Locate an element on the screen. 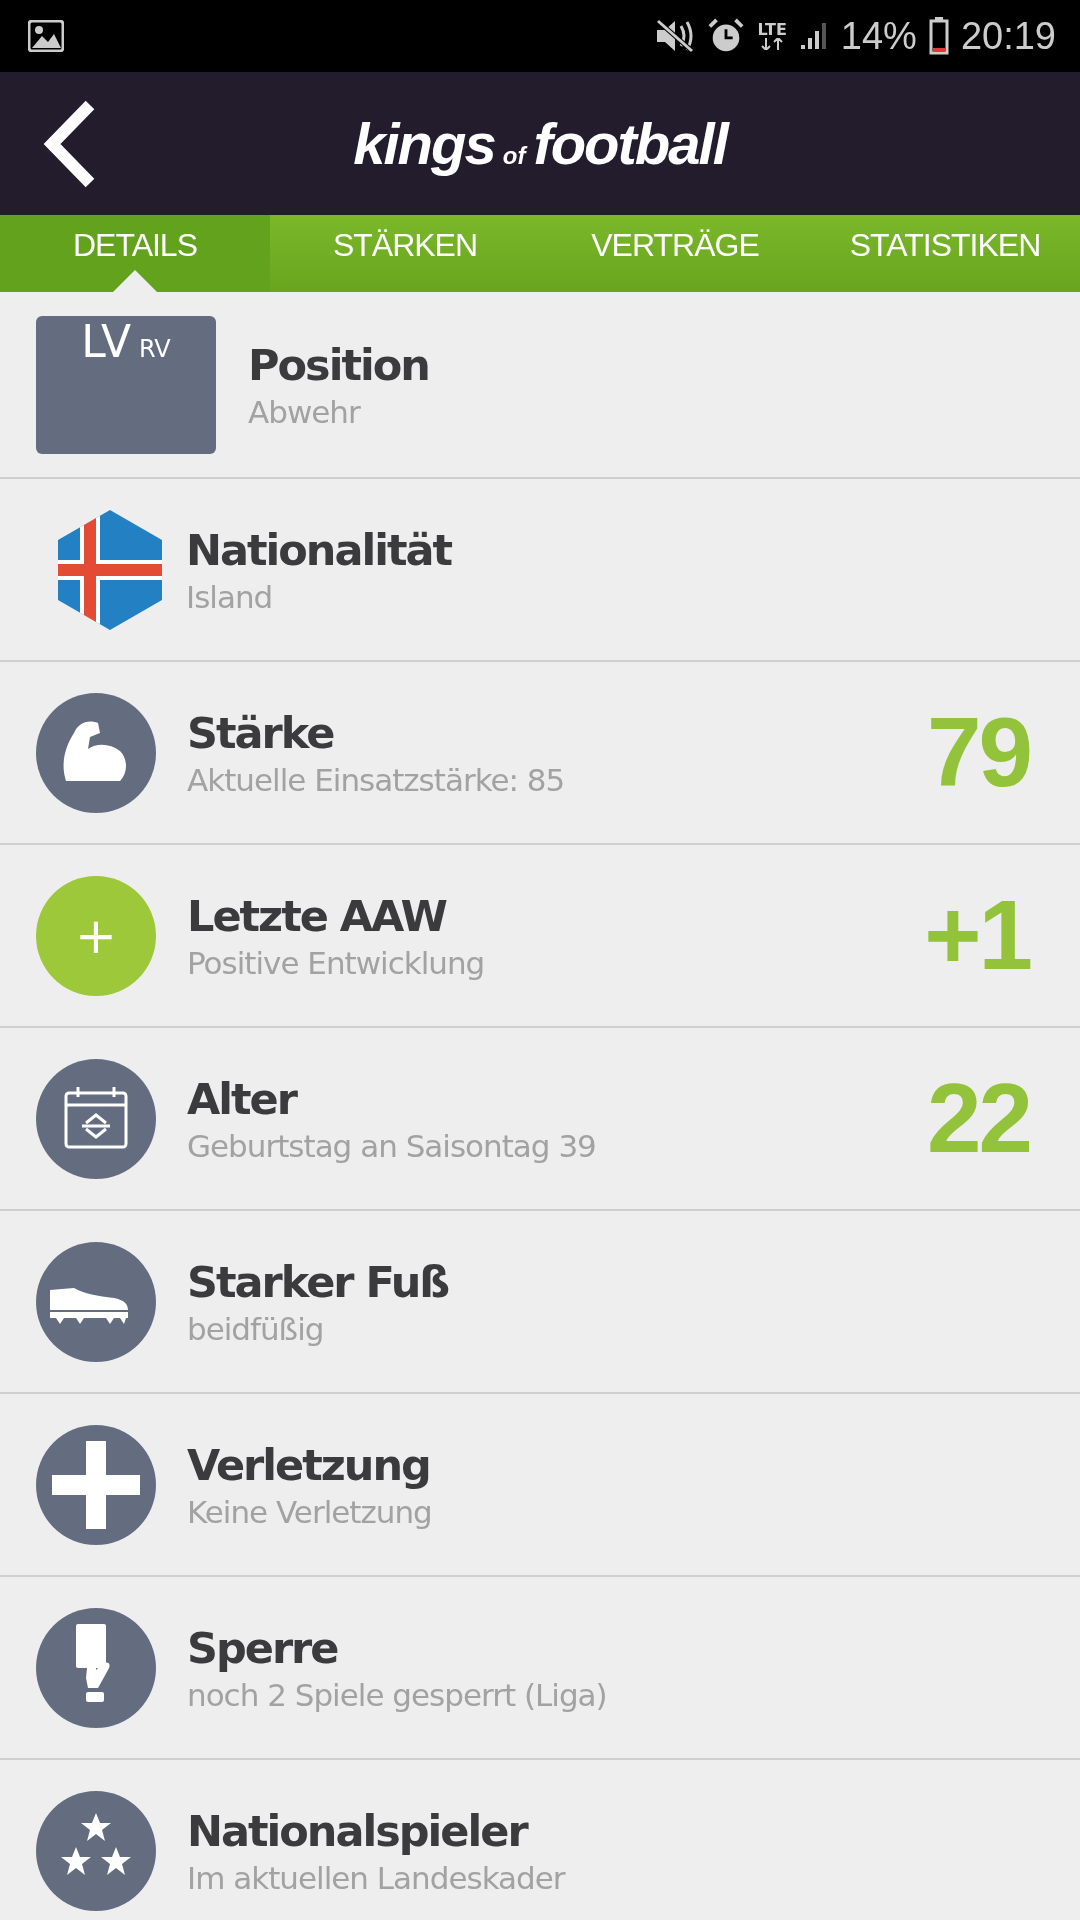  trend-badge: + is located at coordinates (96, 935).